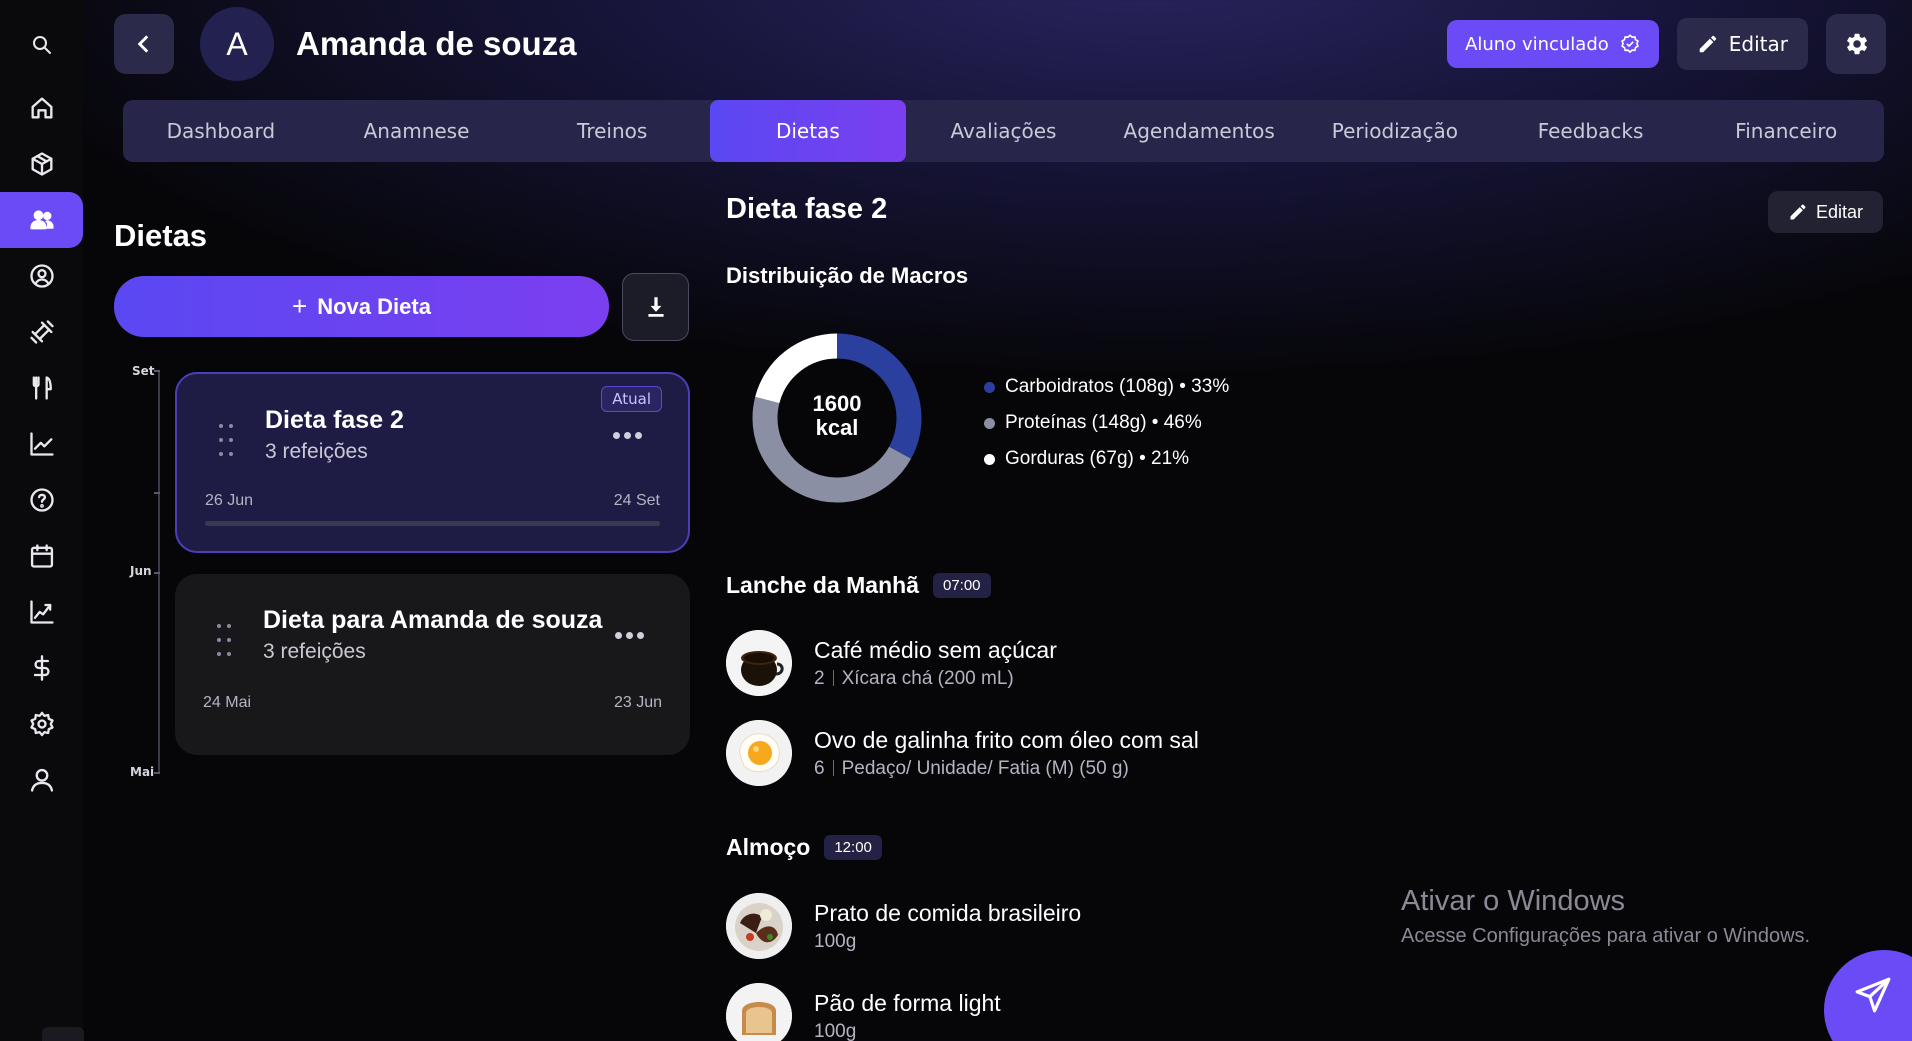 The width and height of the screenshot is (1912, 1041). What do you see at coordinates (819, 678) in the screenshot?
I see `food-qty-value: 2` at bounding box center [819, 678].